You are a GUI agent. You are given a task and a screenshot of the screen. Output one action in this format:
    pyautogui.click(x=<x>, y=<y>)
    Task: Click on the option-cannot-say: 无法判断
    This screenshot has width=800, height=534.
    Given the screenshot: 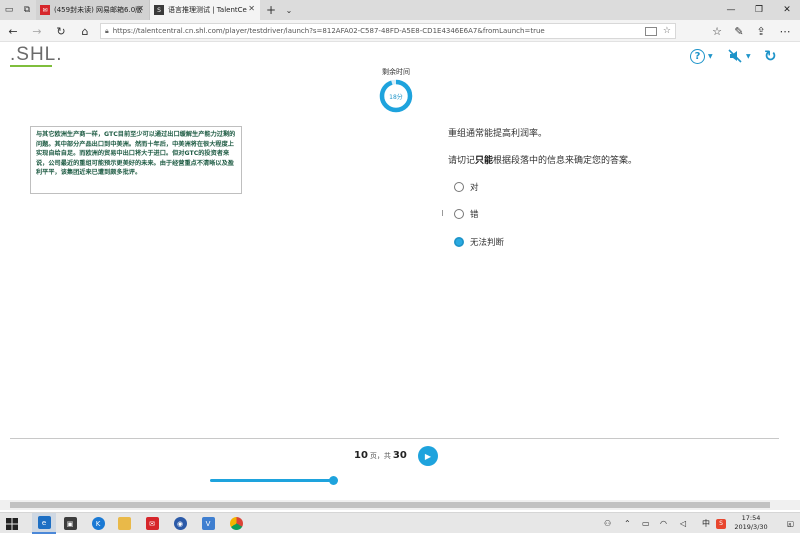 What is the action you would take?
    pyautogui.click(x=479, y=242)
    